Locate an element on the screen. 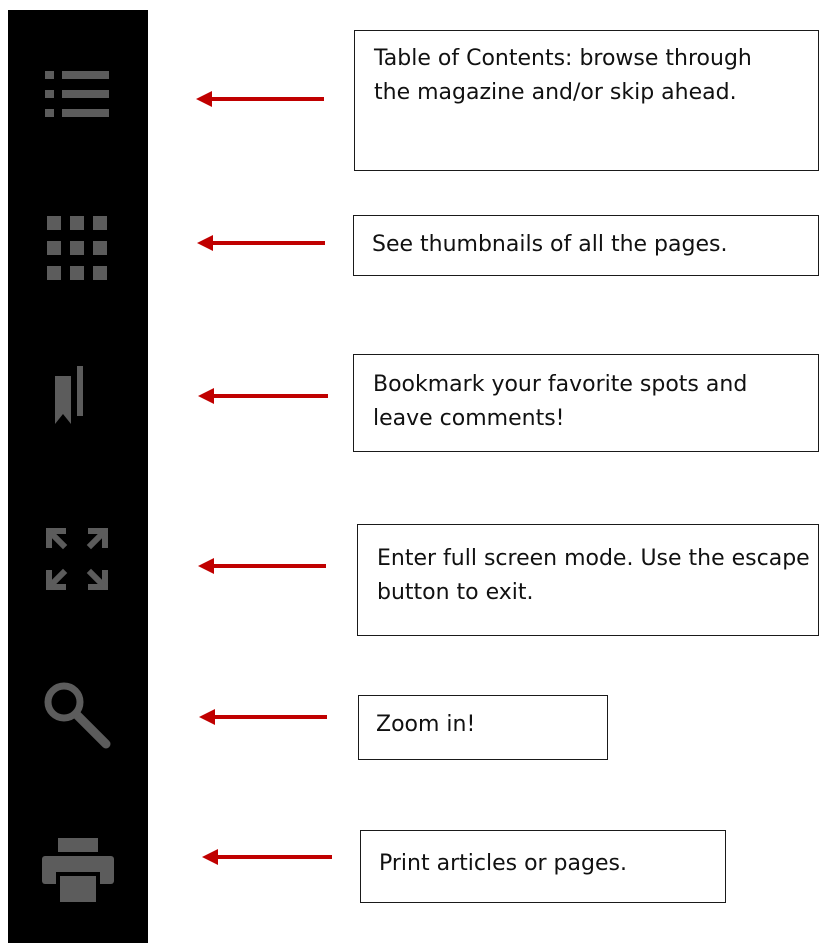 This screenshot has height=943, width=819. zoom-search-icon is located at coordinates (78, 716).